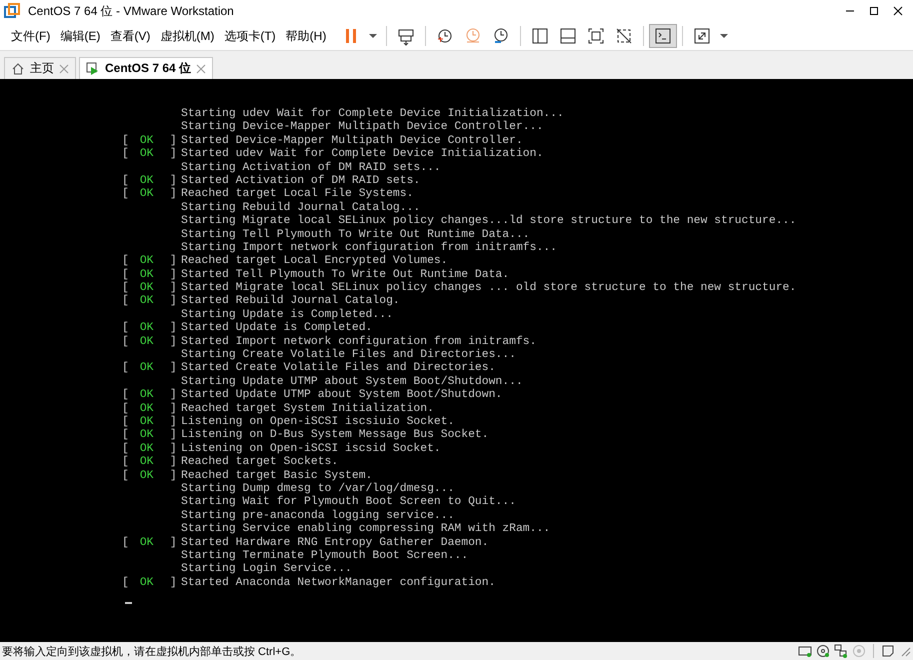 Image resolution: width=913 pixels, height=660 pixels. What do you see at coordinates (314, 261) in the screenshot?
I see `console-line: Reached target Local Encrypted Volumes.` at bounding box center [314, 261].